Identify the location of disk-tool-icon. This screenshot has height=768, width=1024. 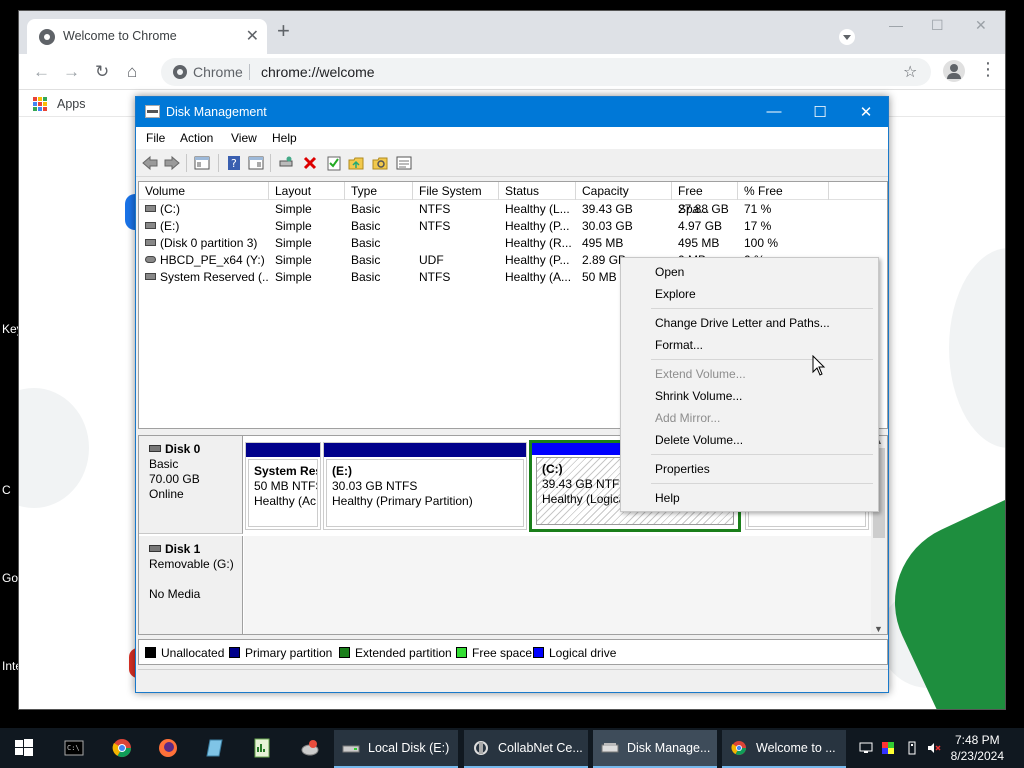
(310, 748).